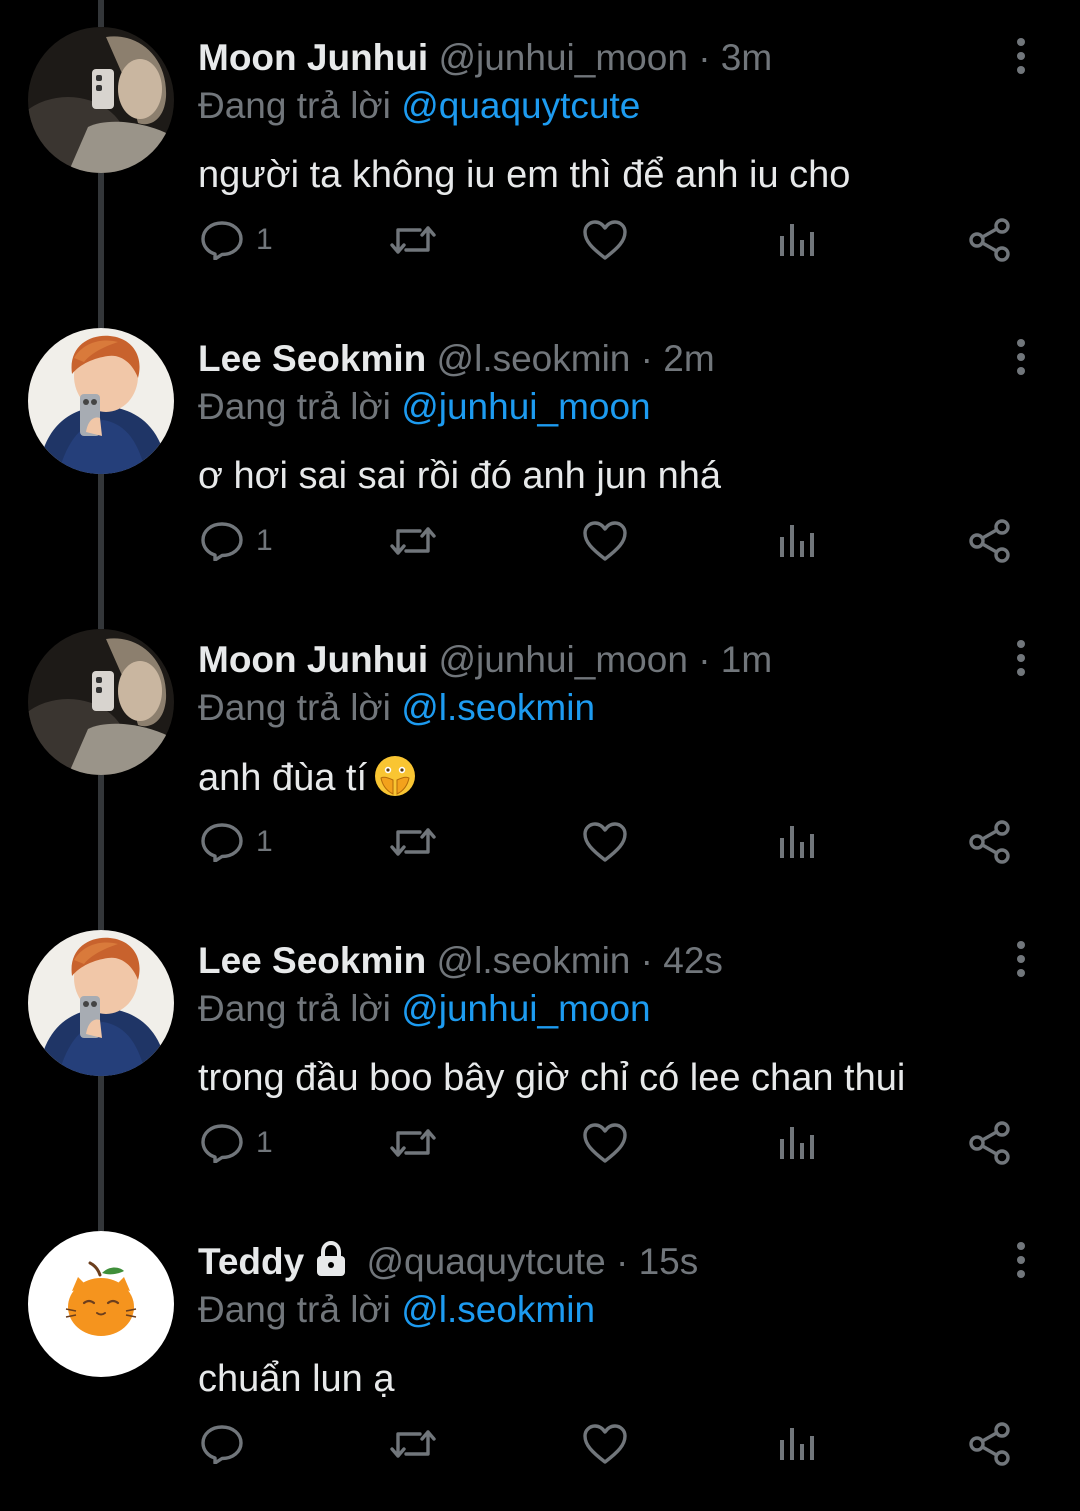 The image size is (1080, 1511). I want to click on tweet-header: Teddy @quaquytcute · 15s, so click(448, 1264).